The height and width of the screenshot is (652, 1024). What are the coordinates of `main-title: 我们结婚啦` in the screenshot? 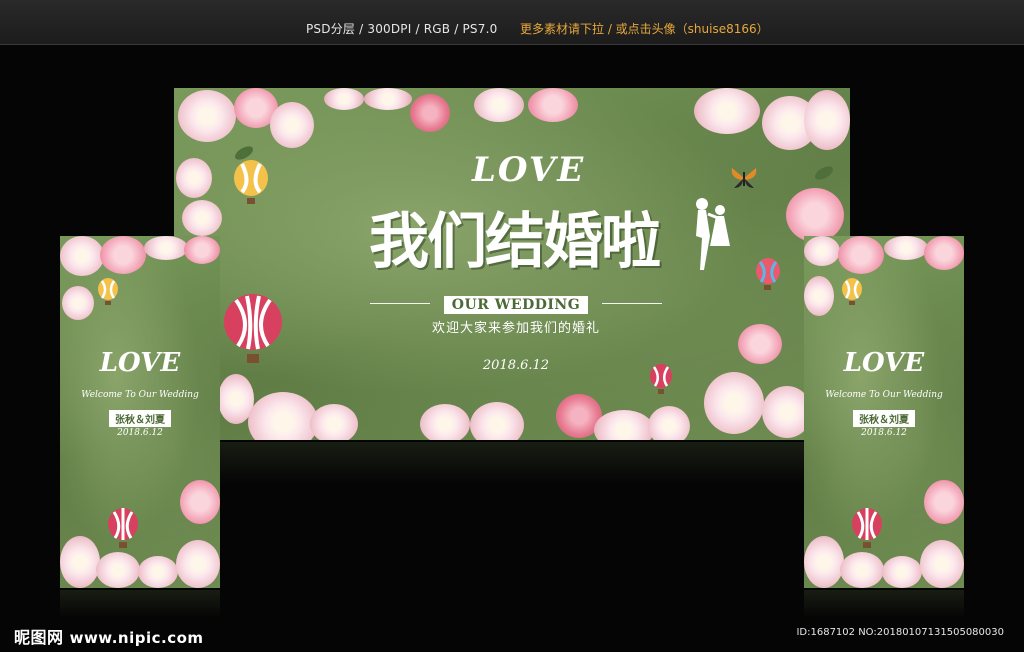 It's located at (515, 242).